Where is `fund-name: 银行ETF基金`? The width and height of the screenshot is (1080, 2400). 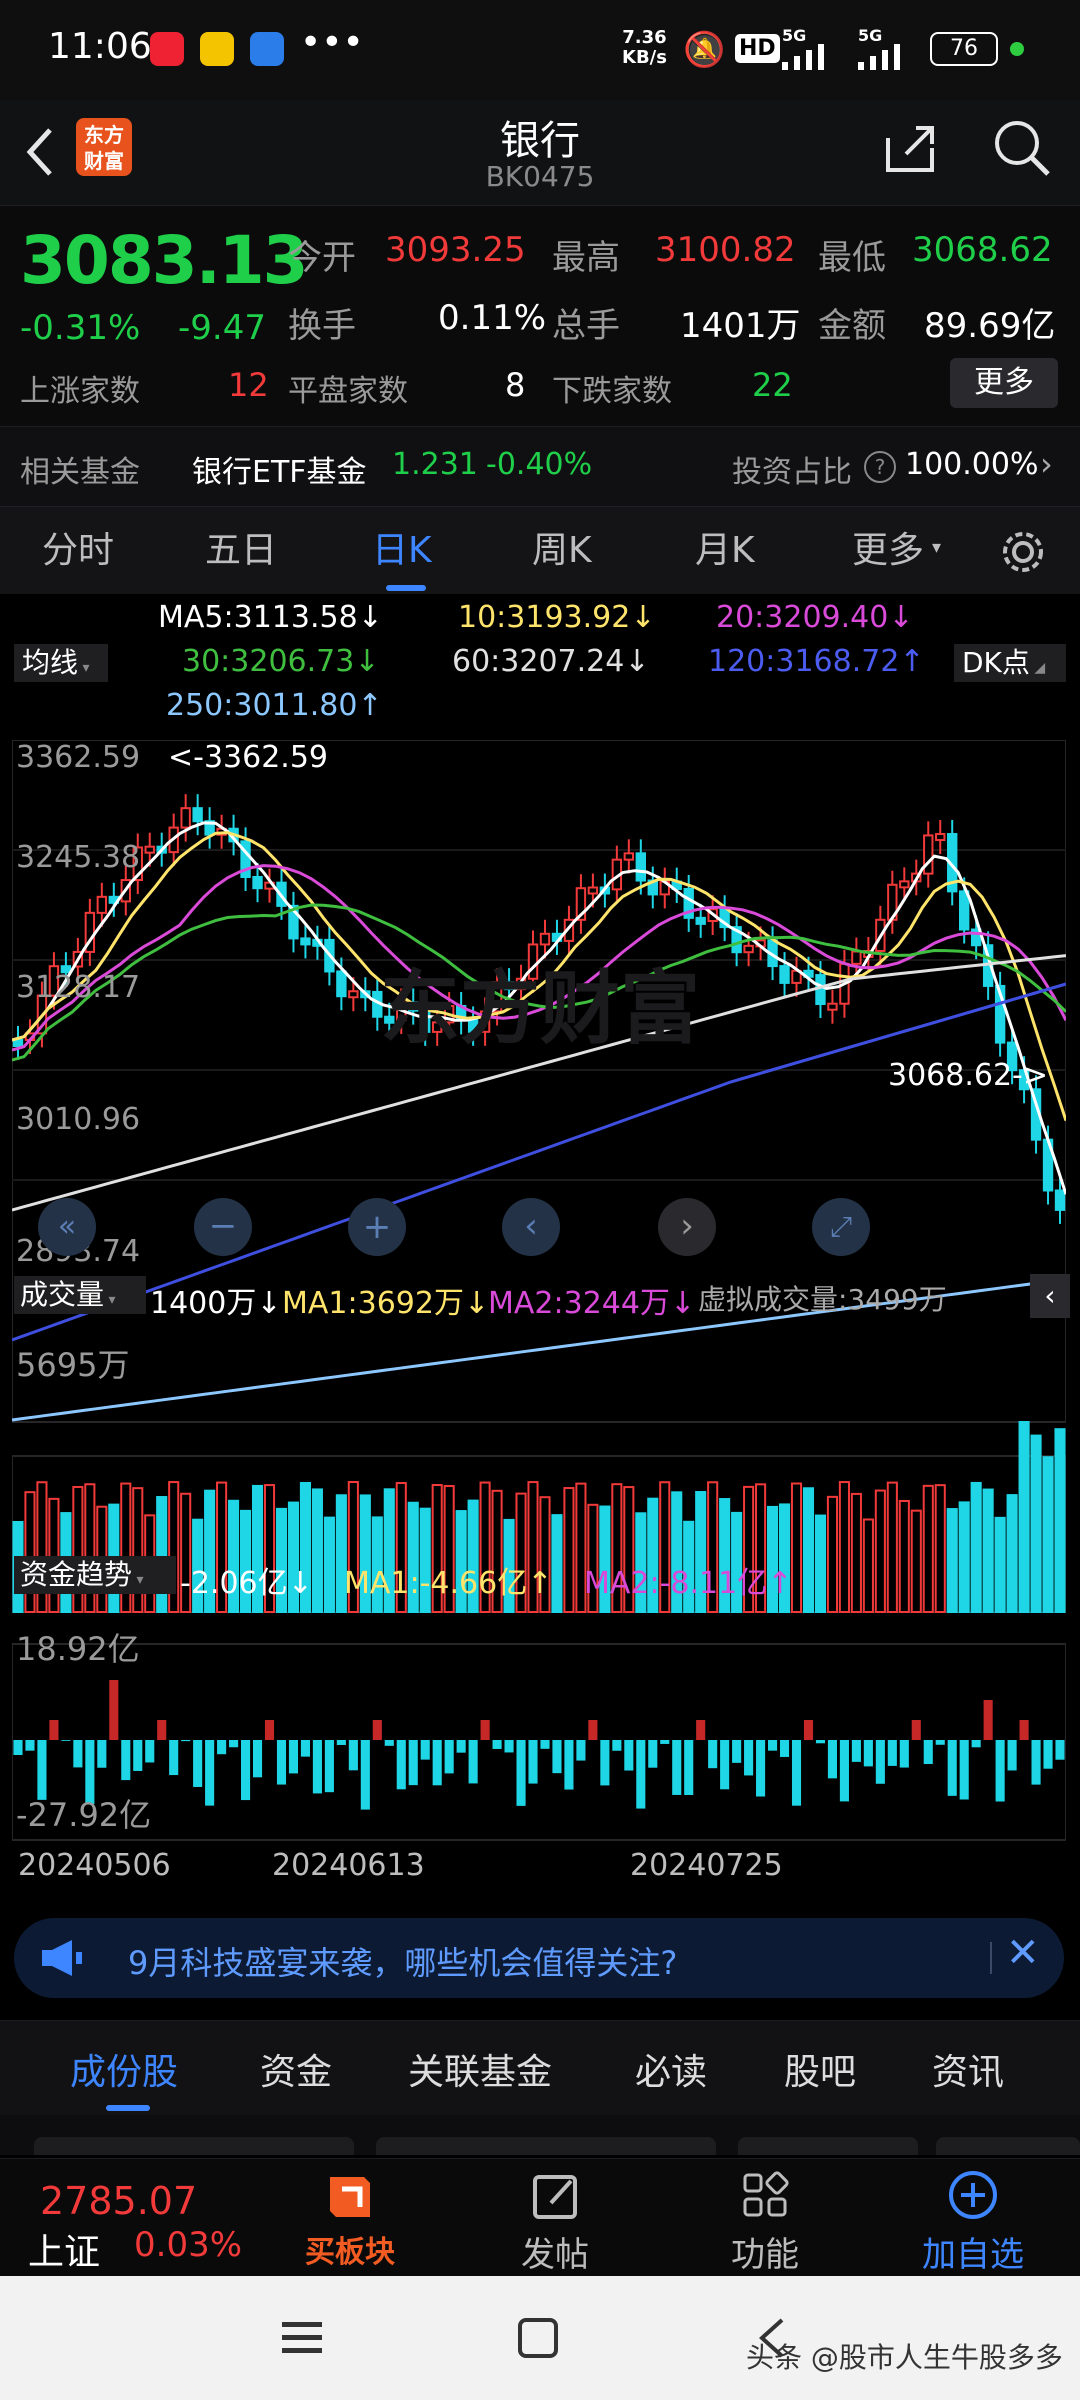 fund-name: 银行ETF基金 is located at coordinates (279, 469).